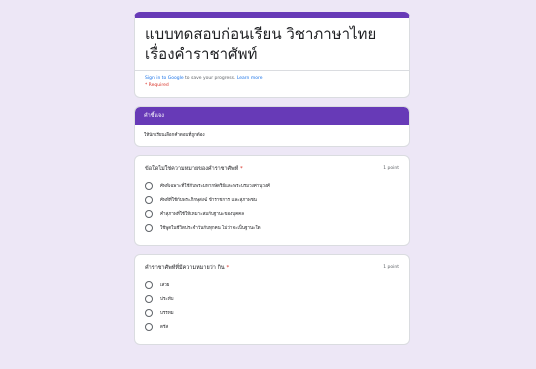 Image resolution: width=536 pixels, height=369 pixels. I want to click on signin-rest-text: to save your progress., so click(210, 78).